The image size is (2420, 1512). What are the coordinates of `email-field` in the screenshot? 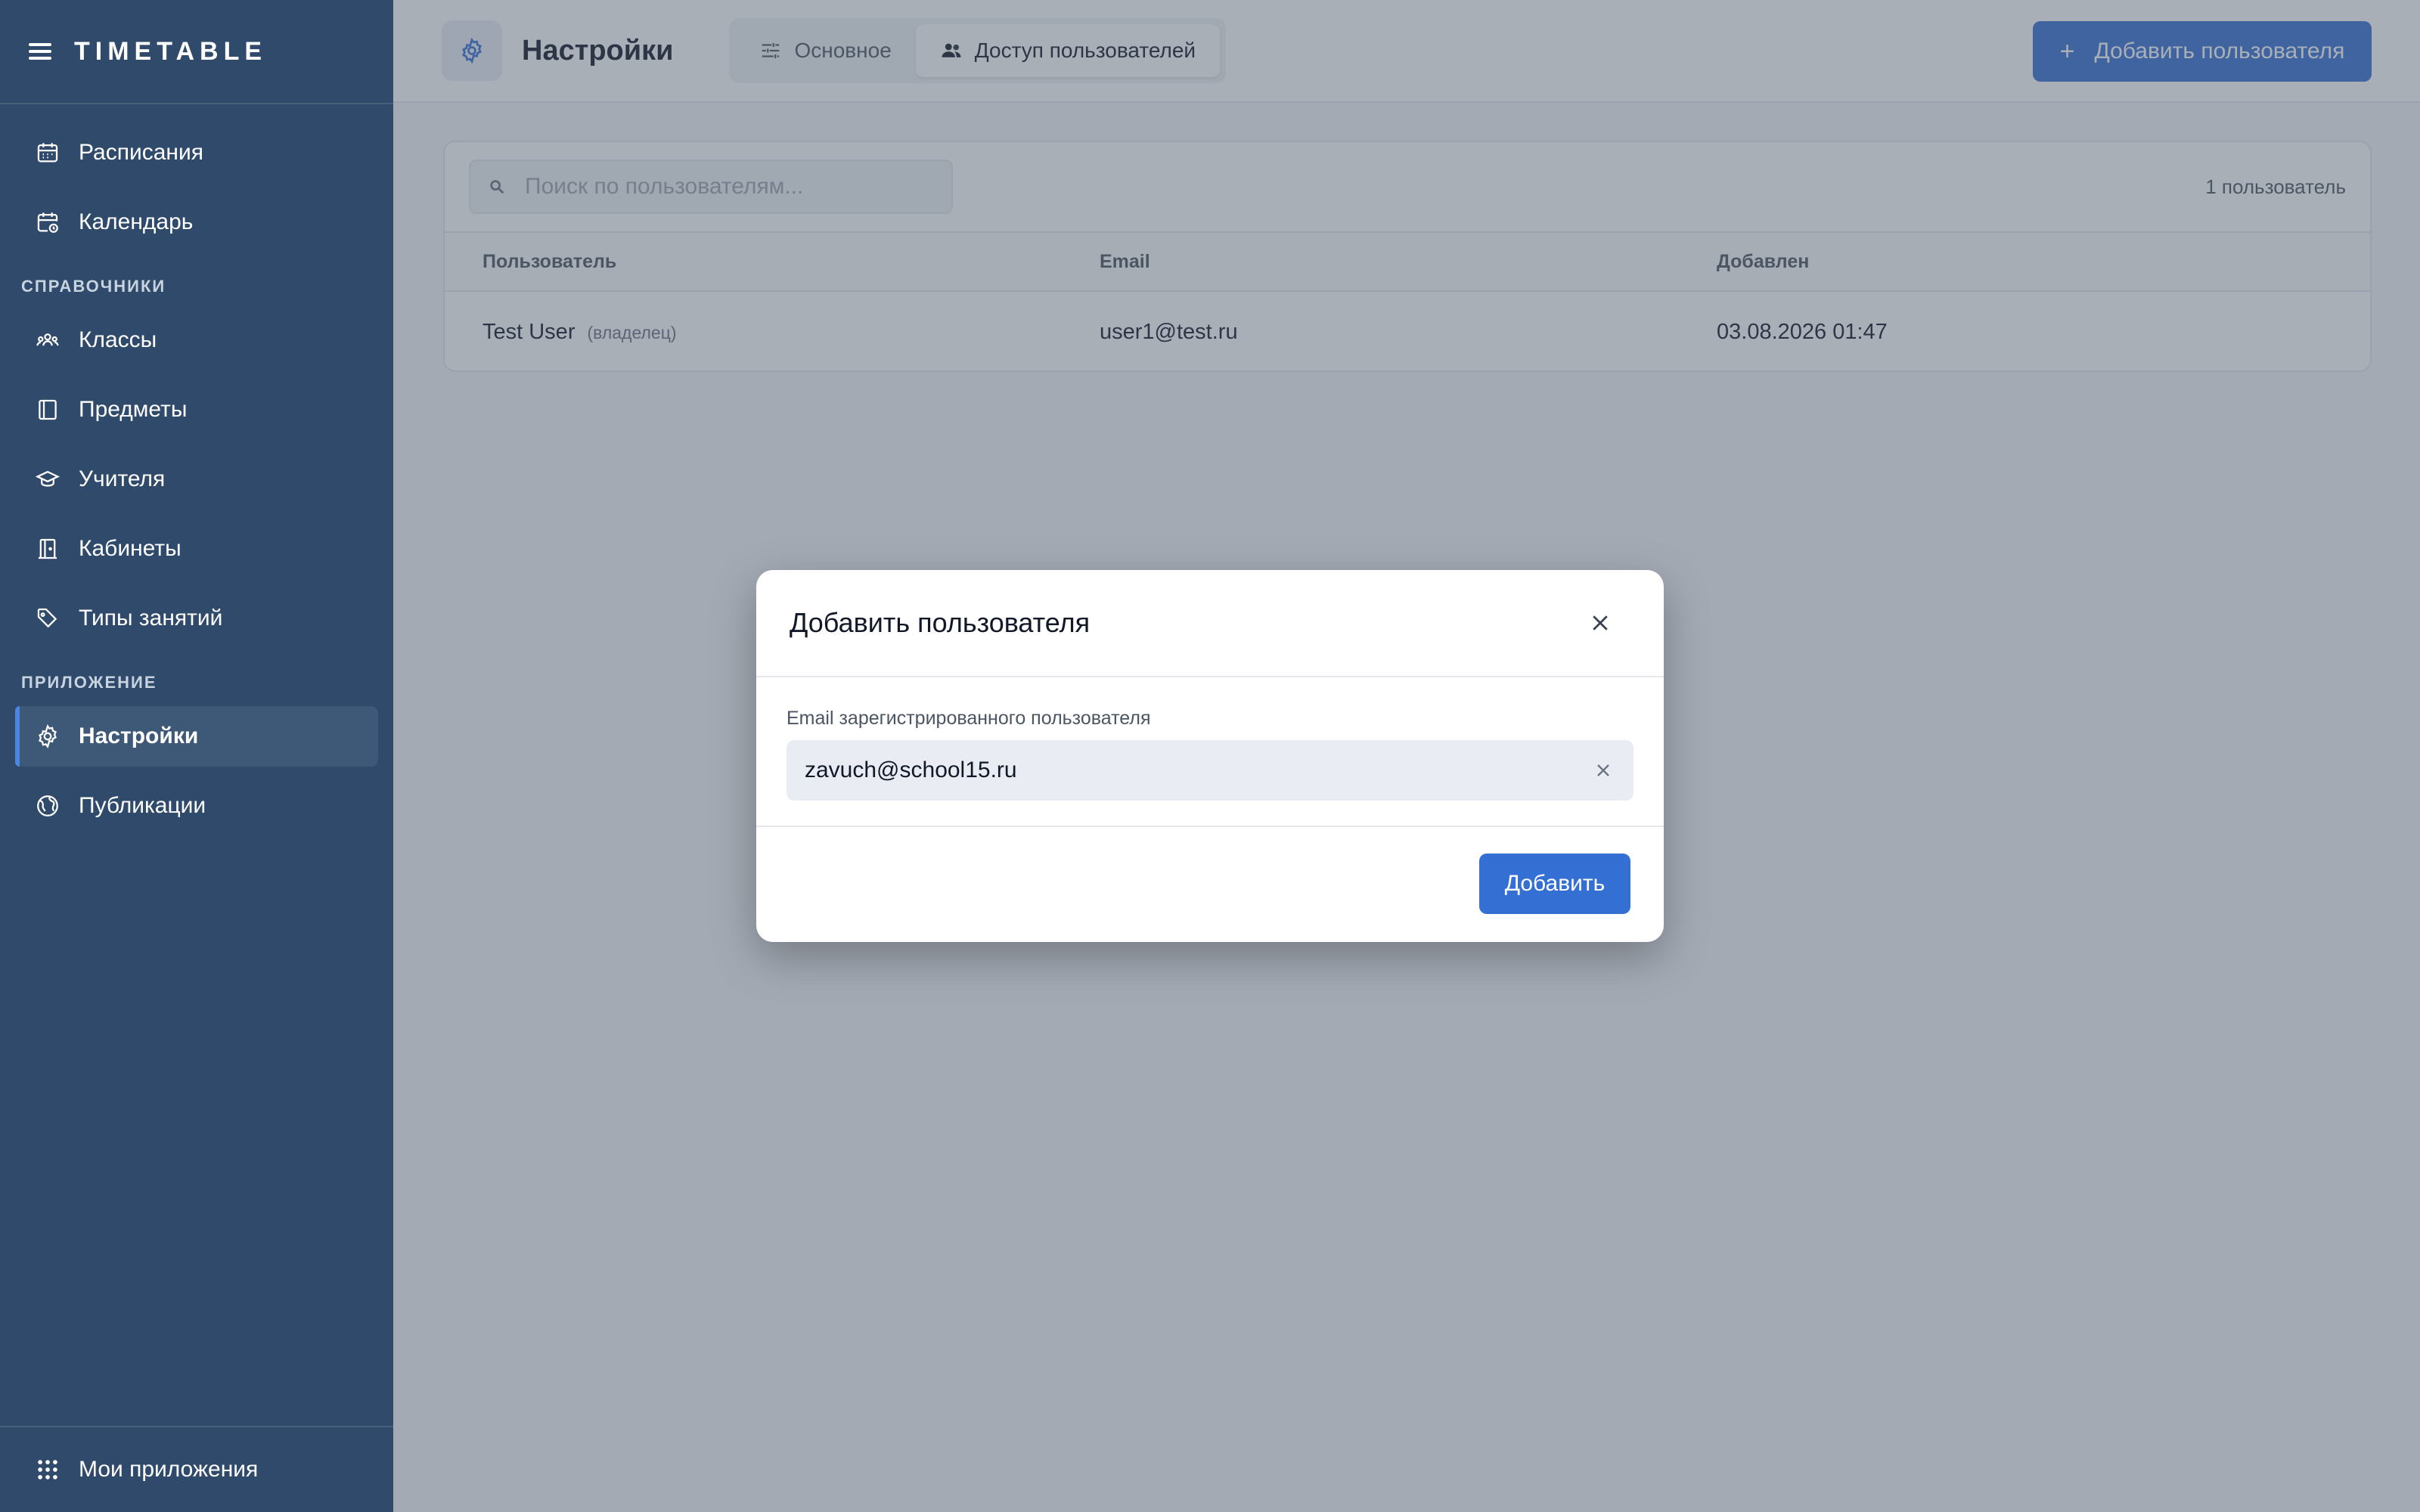 It's located at (1210, 770).